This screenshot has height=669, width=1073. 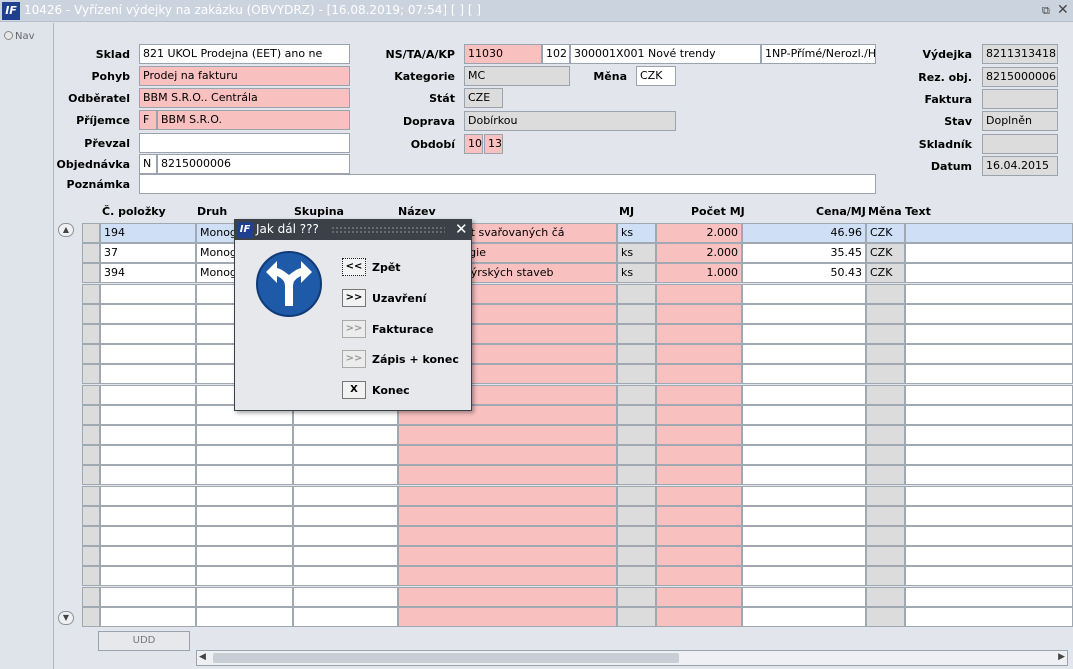 I want to click on col-header-skupina: Skupina, so click(x=319, y=211).